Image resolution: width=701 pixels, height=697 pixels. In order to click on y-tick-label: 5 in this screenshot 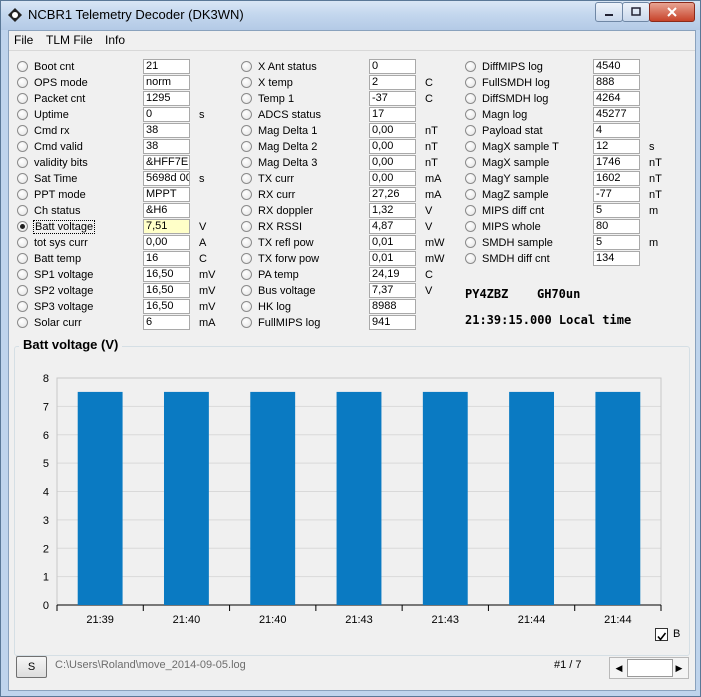, I will do `click(46, 464)`.